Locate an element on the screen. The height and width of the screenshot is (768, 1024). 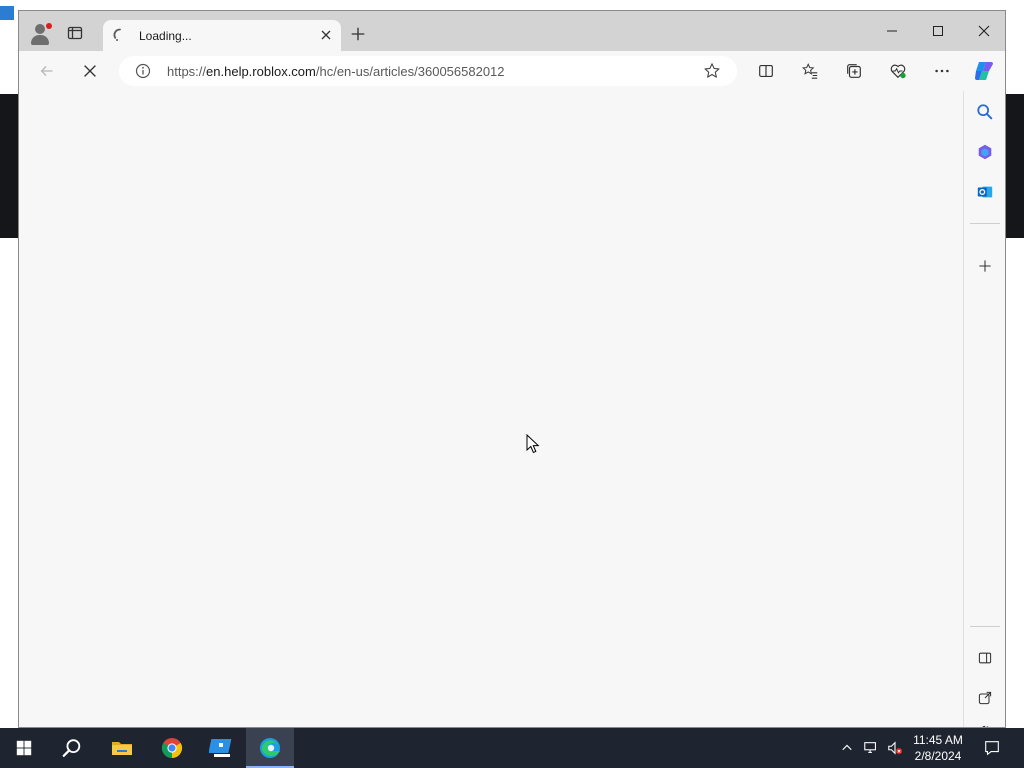
taskbar-search-button is located at coordinates (72, 748).